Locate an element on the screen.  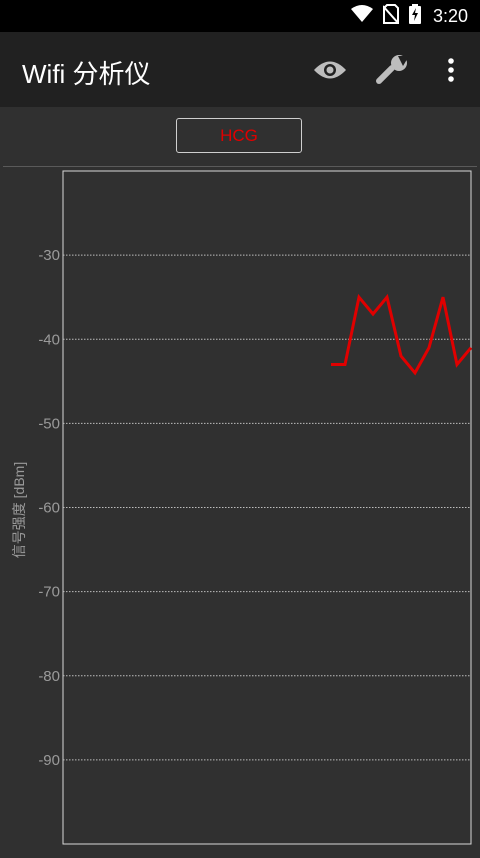
app-toolbar: Wifi 分析仪 is located at coordinates (240, 69).